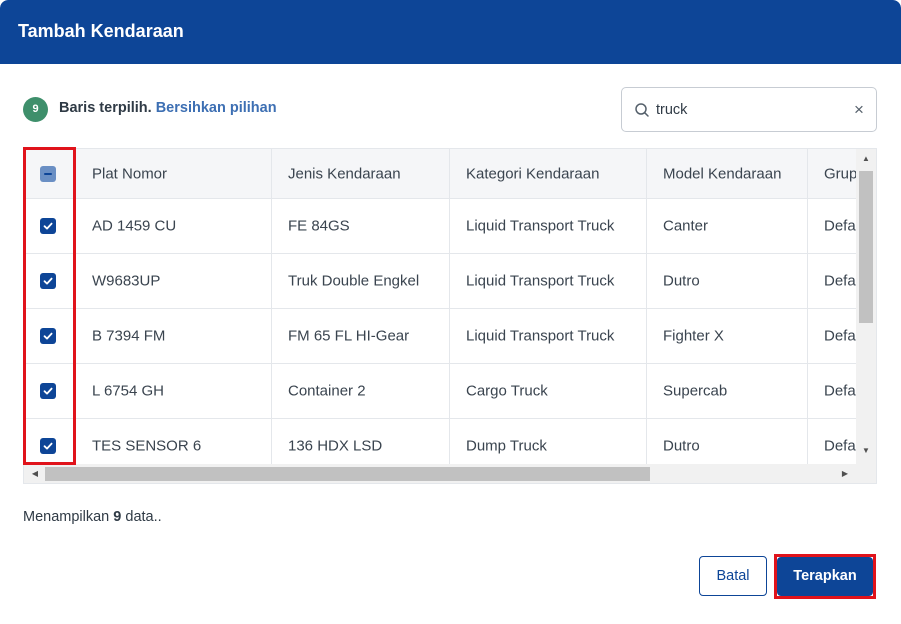 This screenshot has width=901, height=624. I want to click on vertical-scrollbar: ▲ ▼, so click(866, 306).